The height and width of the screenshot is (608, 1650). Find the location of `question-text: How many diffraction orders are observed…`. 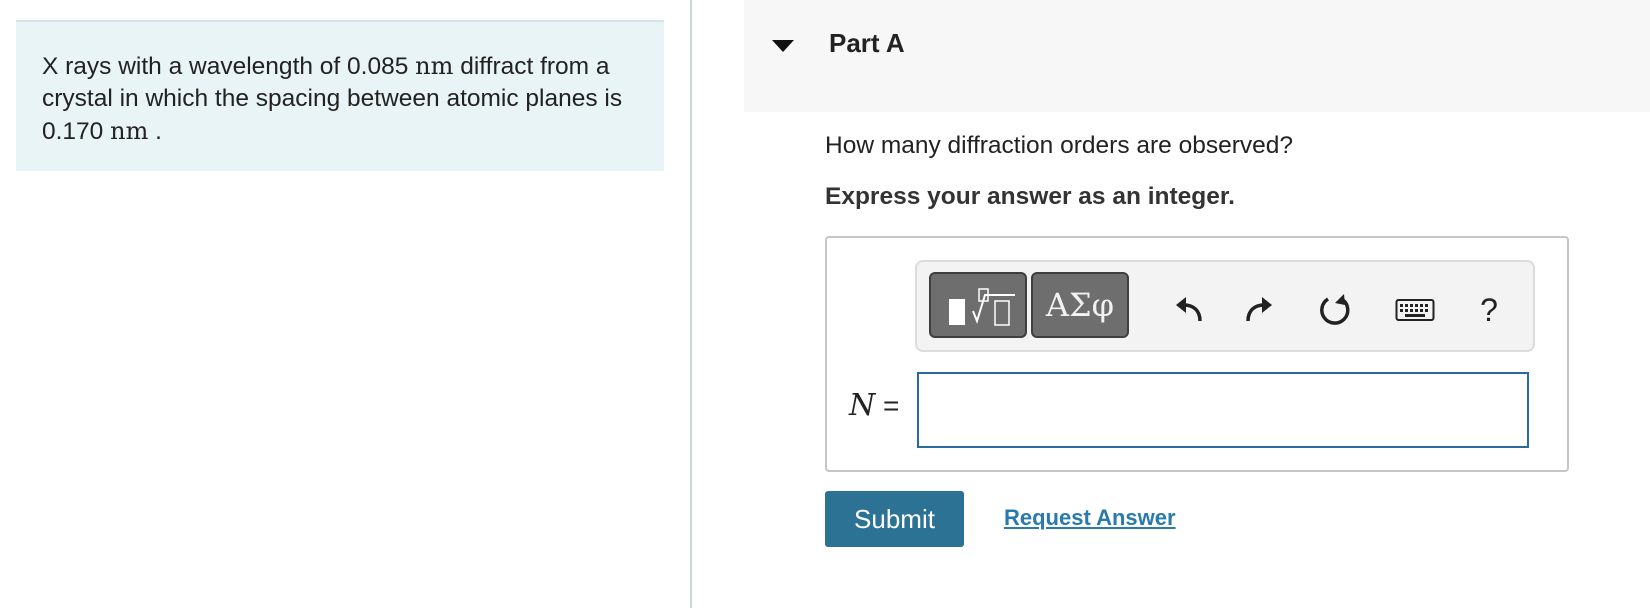

question-text: How many diffraction orders are observed… is located at coordinates (1059, 145).